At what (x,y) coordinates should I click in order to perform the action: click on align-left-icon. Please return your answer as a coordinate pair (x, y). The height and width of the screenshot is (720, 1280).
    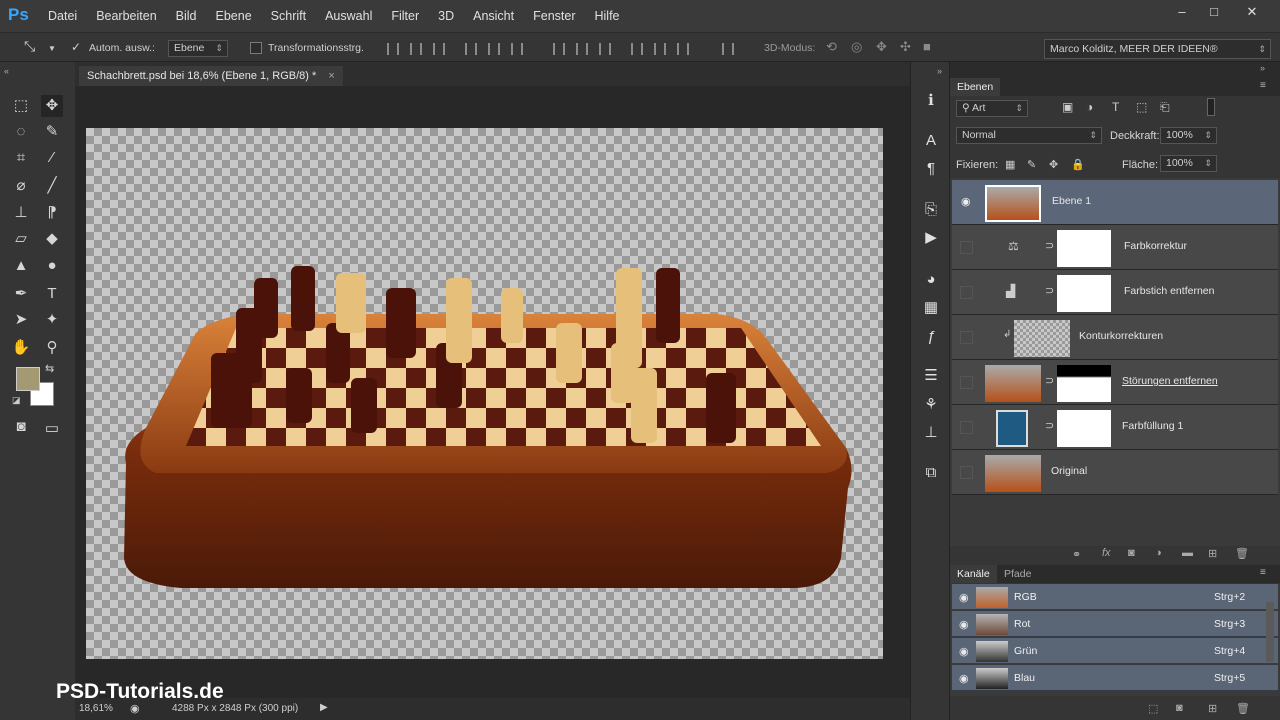
    Looking at the image, I should click on (471, 49).